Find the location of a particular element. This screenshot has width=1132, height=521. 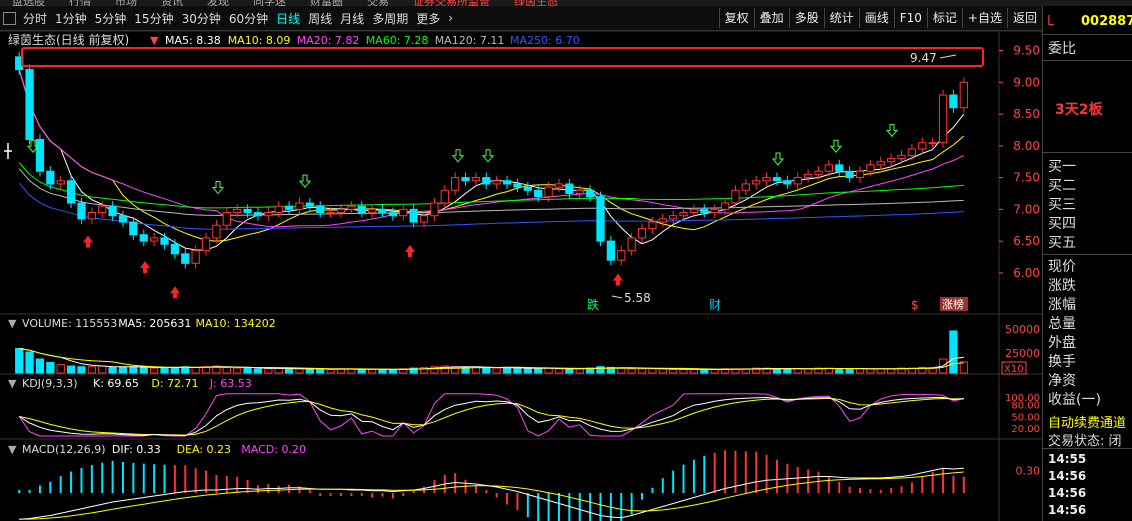

period-tab: 60分钟 is located at coordinates (248, 18).